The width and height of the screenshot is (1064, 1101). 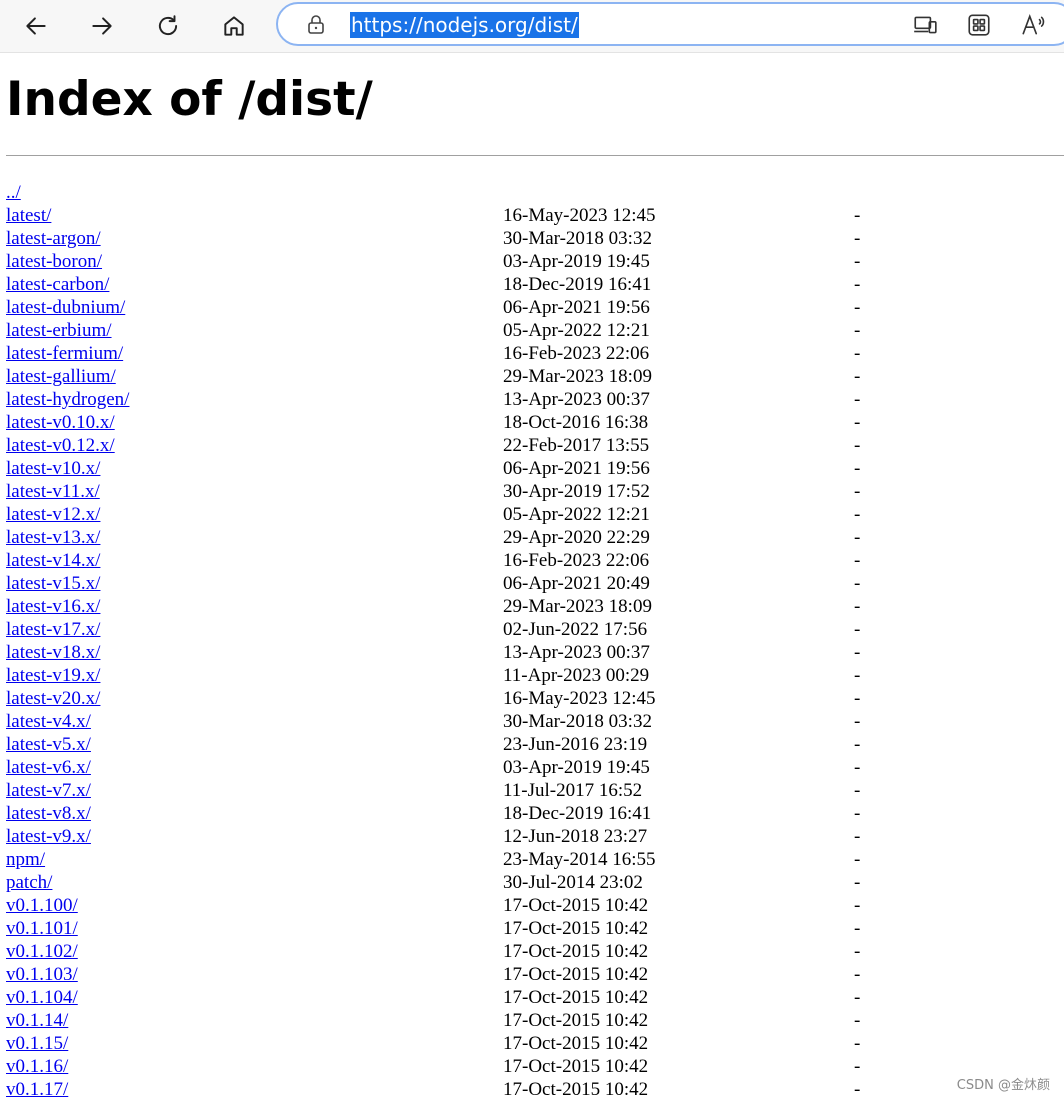 What do you see at coordinates (42, 928) in the screenshot?
I see `directory-link: v0.1.101/` at bounding box center [42, 928].